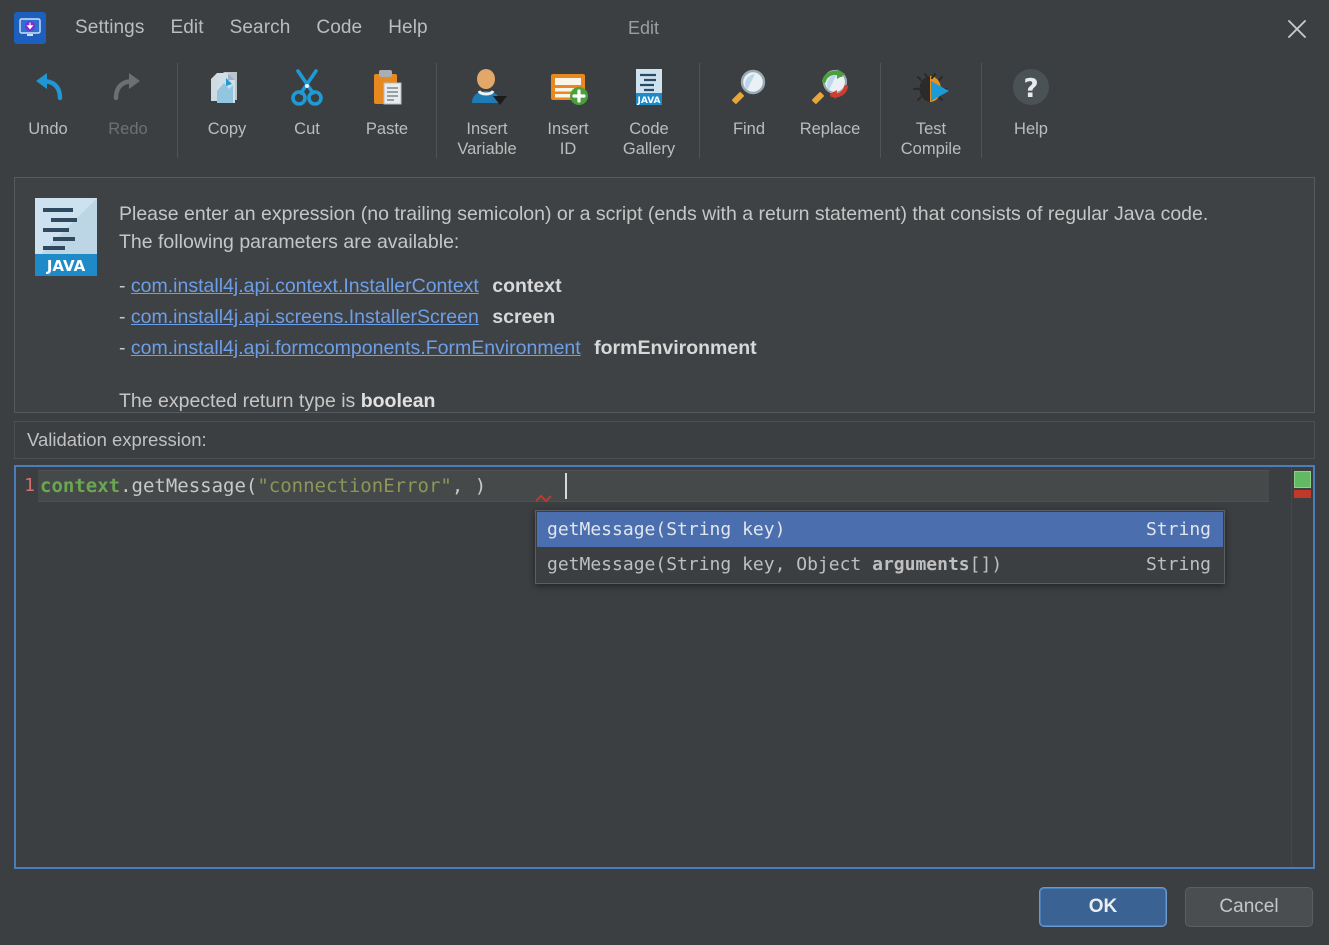 The height and width of the screenshot is (945, 1329). I want to click on toolbar-copy-button: Copy, so click(227, 109).